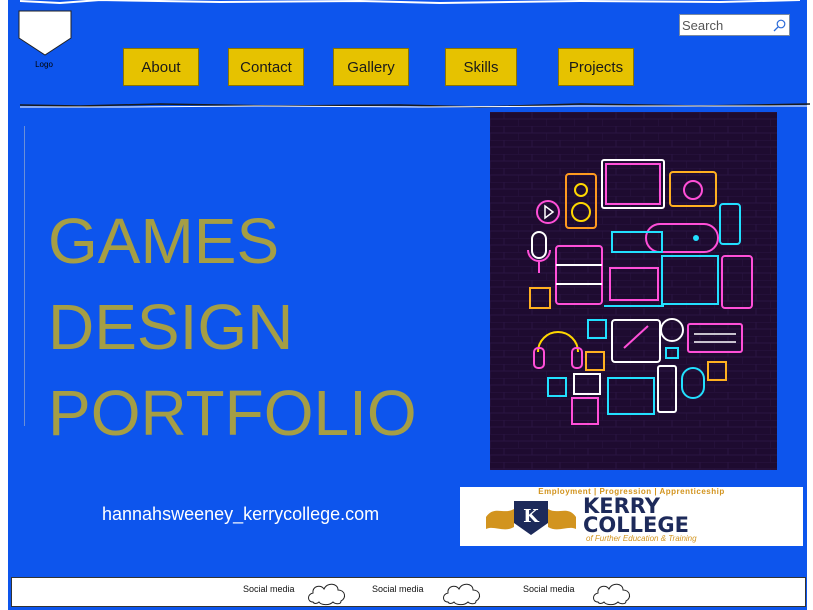  What do you see at coordinates (45, 33) in the screenshot?
I see `logo-icon` at bounding box center [45, 33].